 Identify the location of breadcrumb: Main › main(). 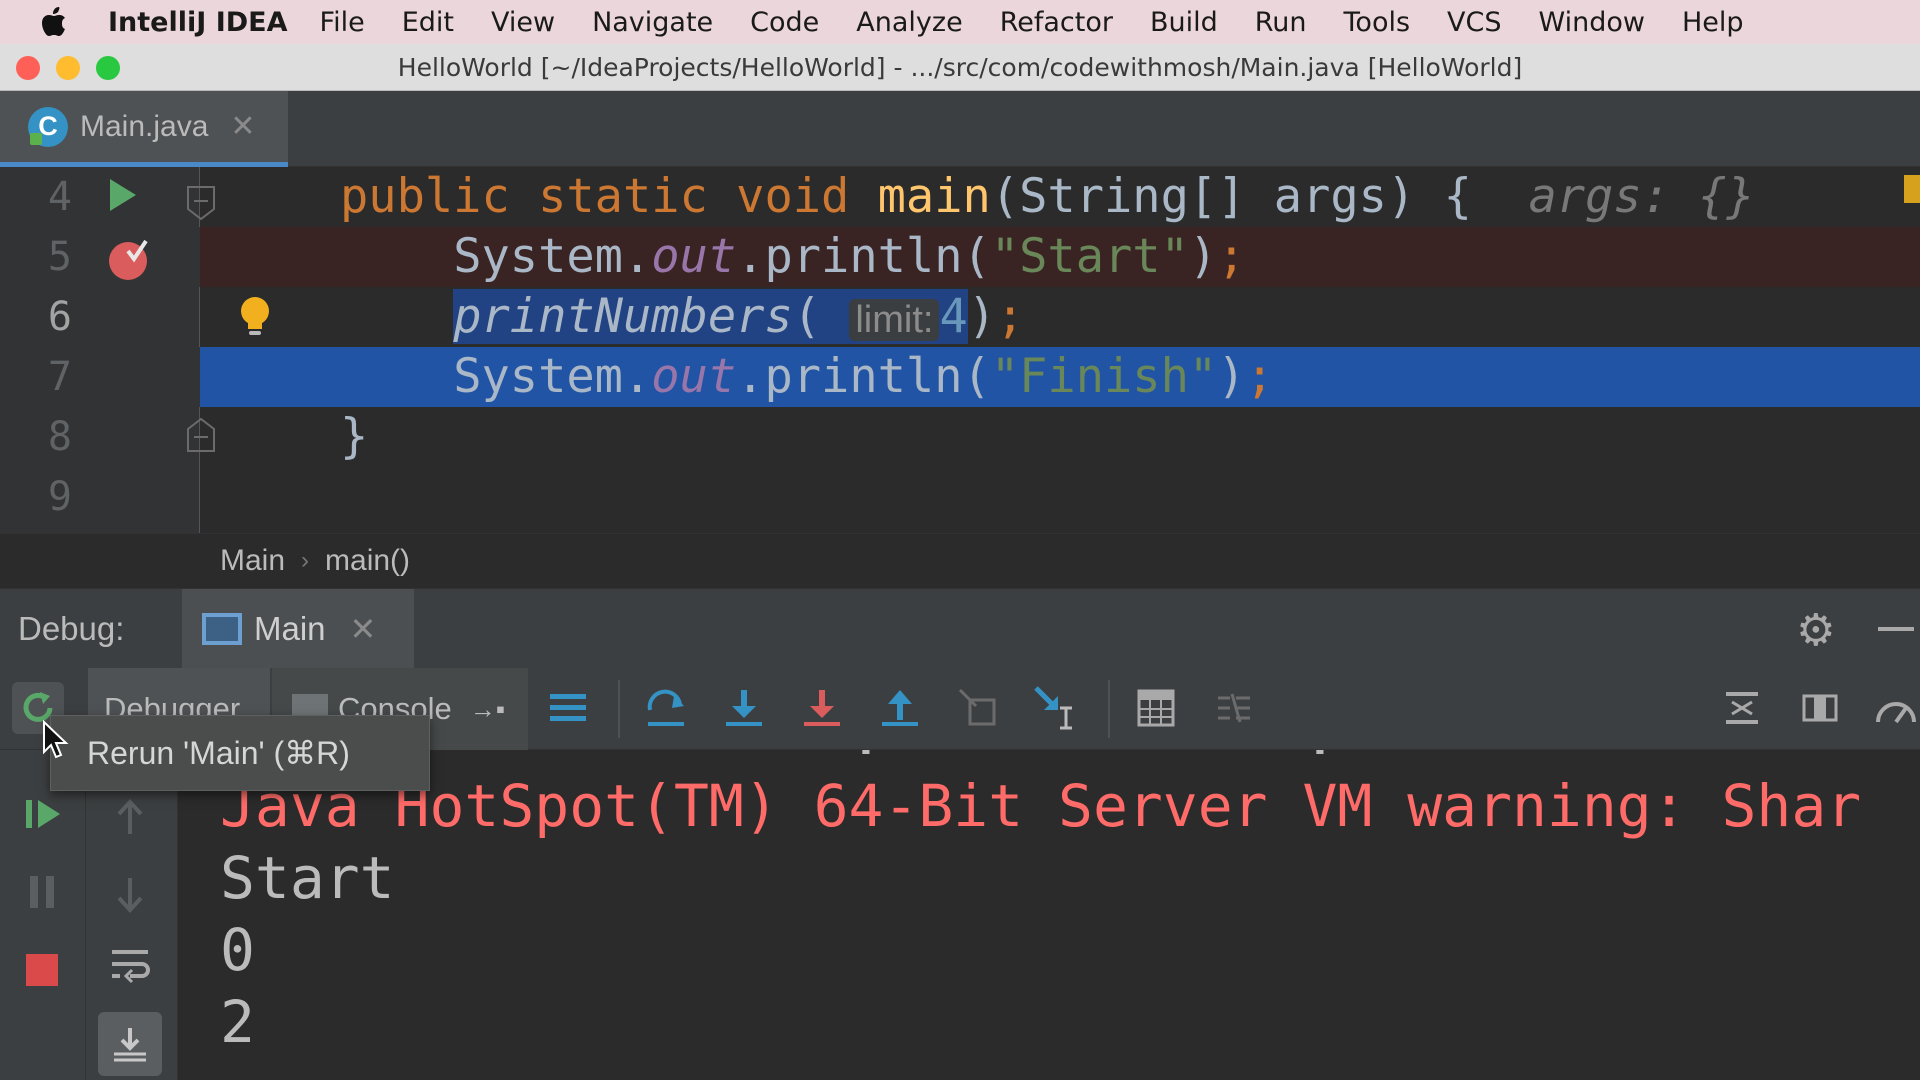
(960, 560).